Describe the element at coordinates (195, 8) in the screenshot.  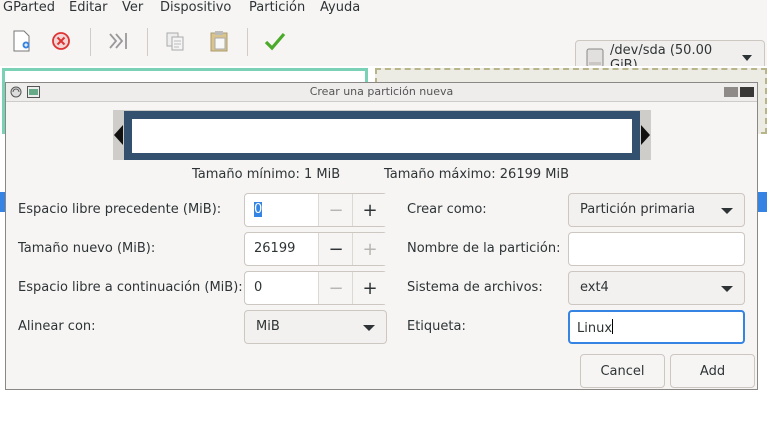
I see `menu-dispositivo: Dispositivo` at that location.